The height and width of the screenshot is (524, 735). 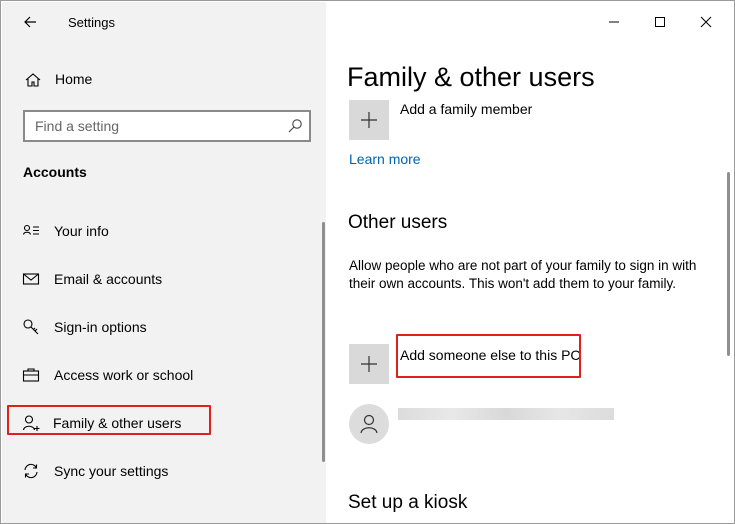 I want to click on sidebar-item-email-accounts: Email & accounts, so click(x=164, y=279).